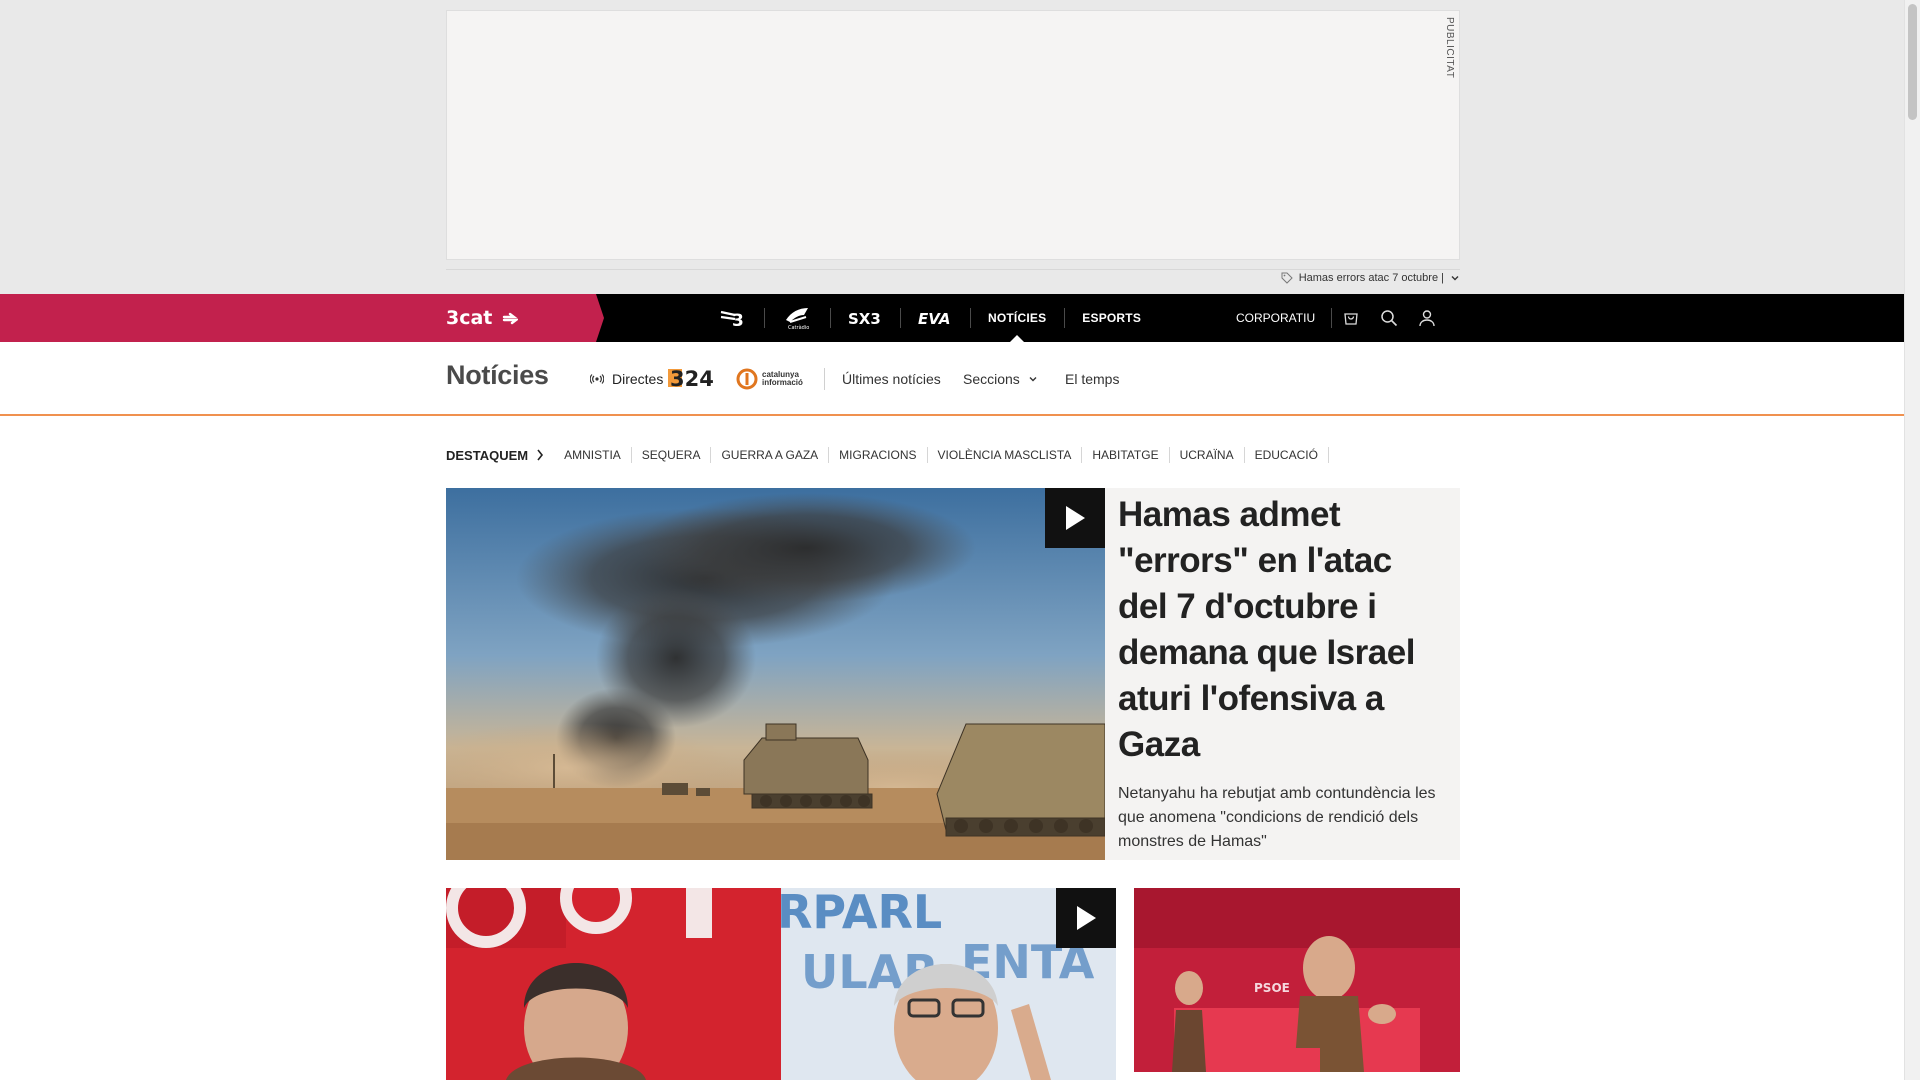 The height and width of the screenshot is (1080, 1920). I want to click on channel-324-label: 324, so click(692, 378).